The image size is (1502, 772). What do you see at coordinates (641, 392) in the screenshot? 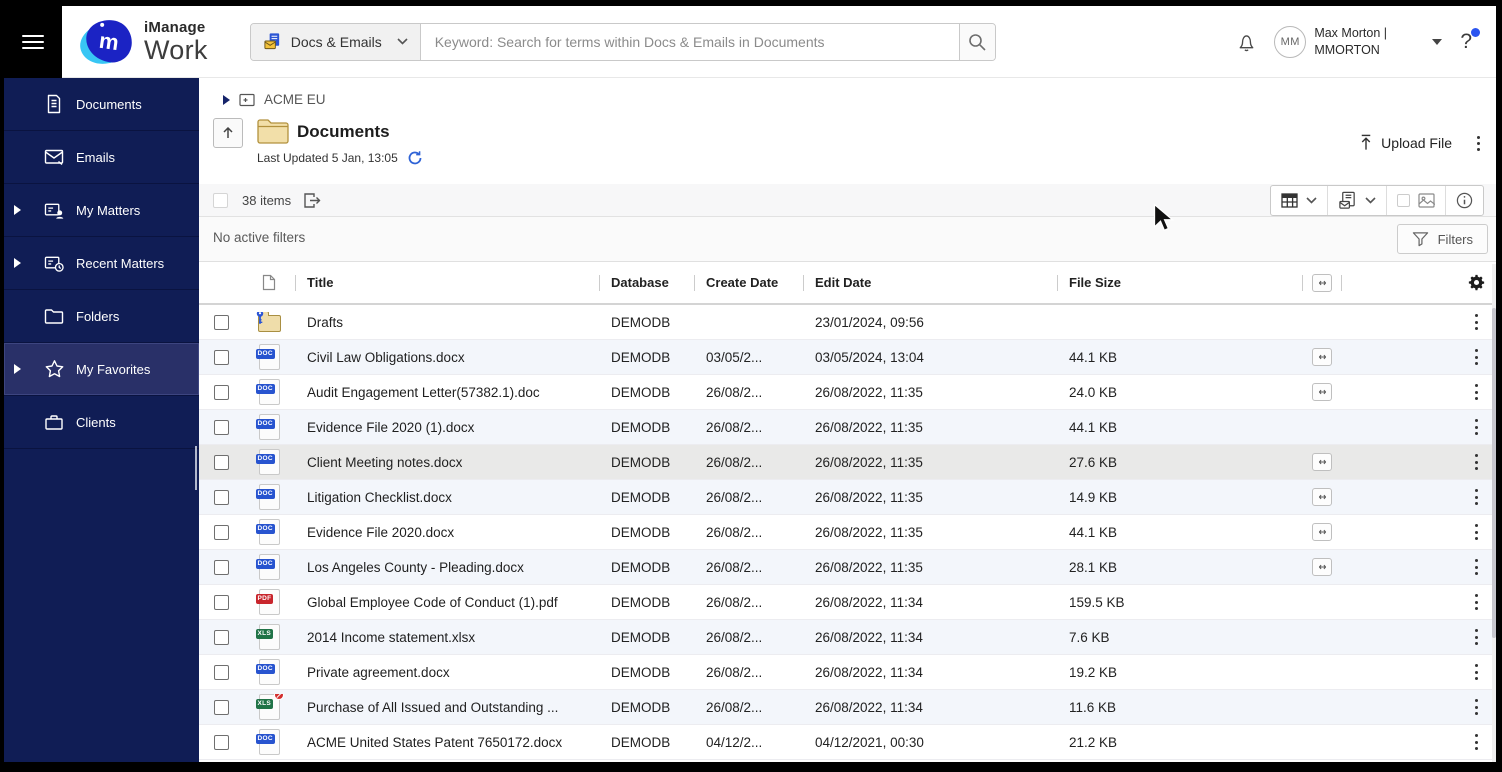
I see `database-cell: DEMODB` at bounding box center [641, 392].